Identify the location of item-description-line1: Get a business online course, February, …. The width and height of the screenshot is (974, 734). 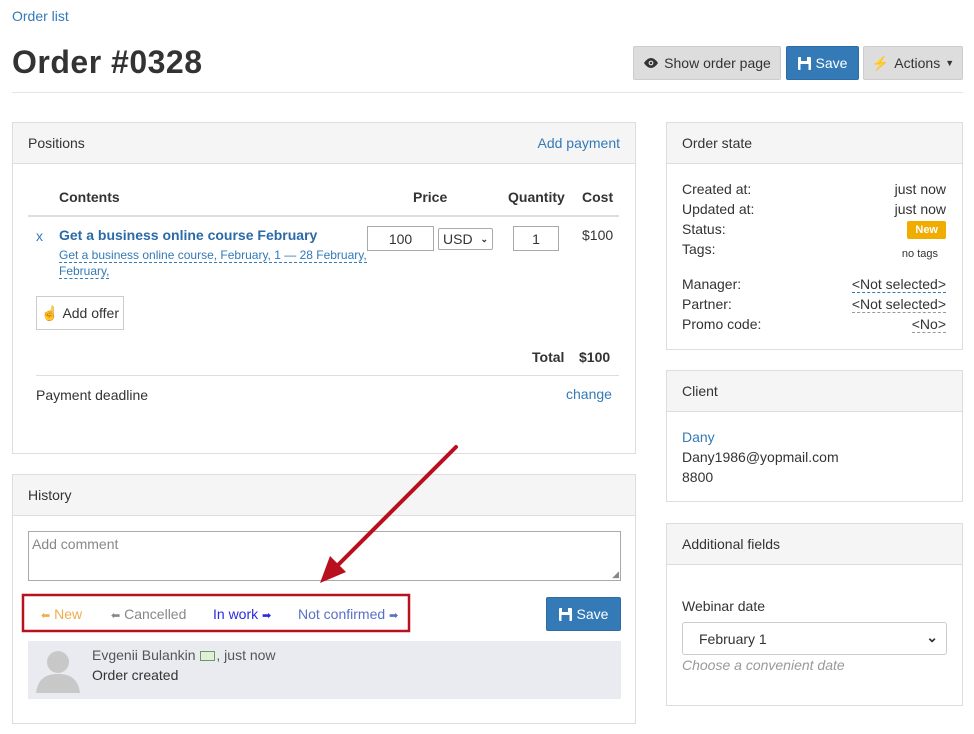
(213, 255).